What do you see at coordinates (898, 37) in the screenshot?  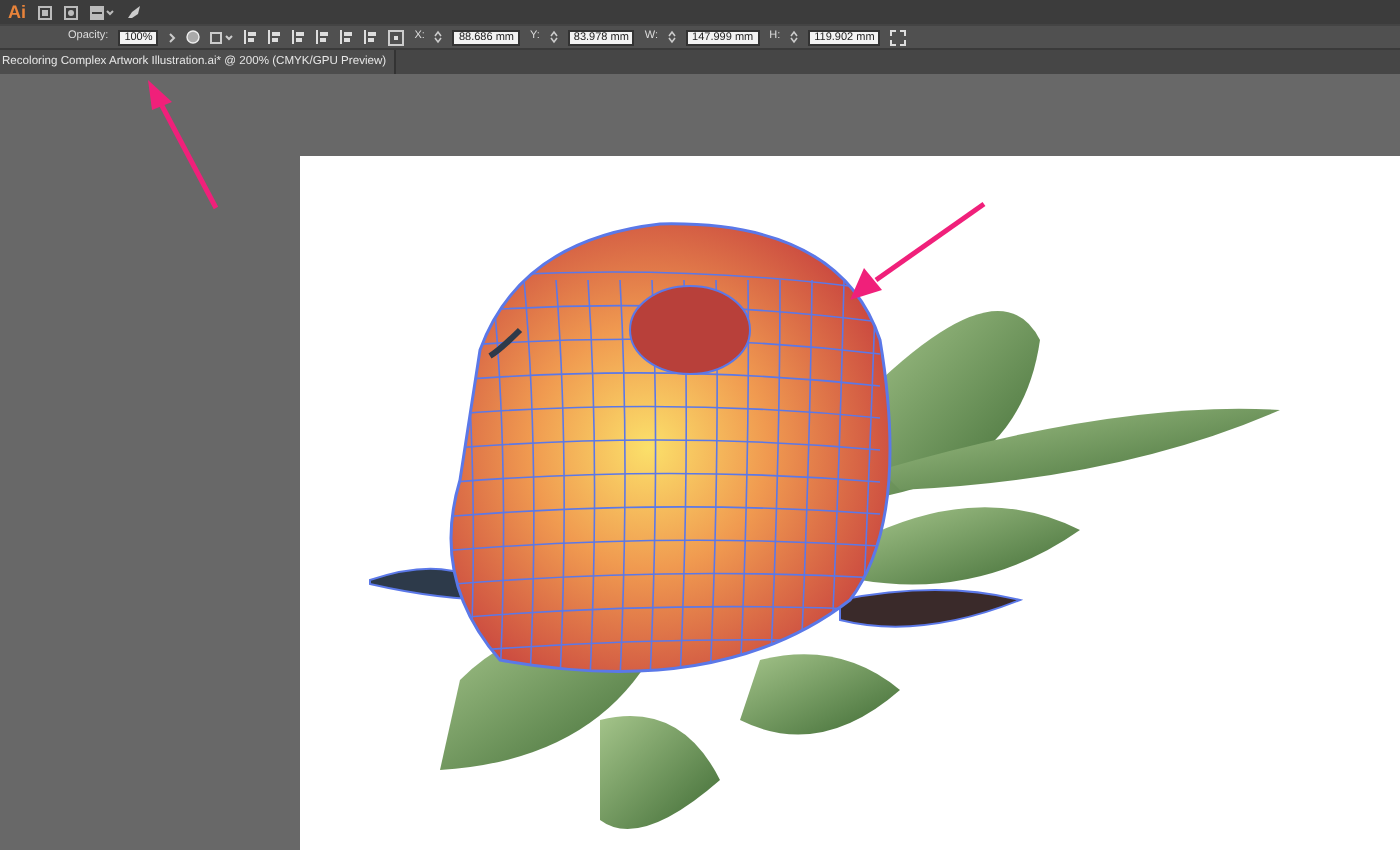 I see `expand-icon` at bounding box center [898, 37].